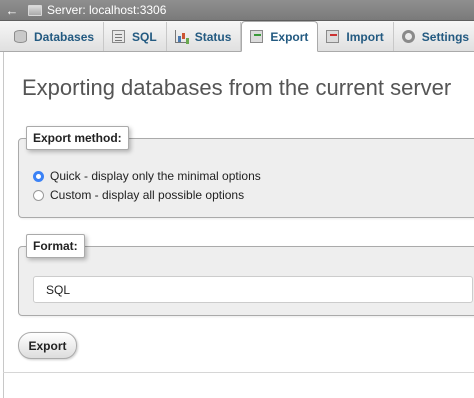 The width and height of the screenshot is (474, 398). What do you see at coordinates (445, 36) in the screenshot?
I see `tab-settings-label: Settings` at bounding box center [445, 36].